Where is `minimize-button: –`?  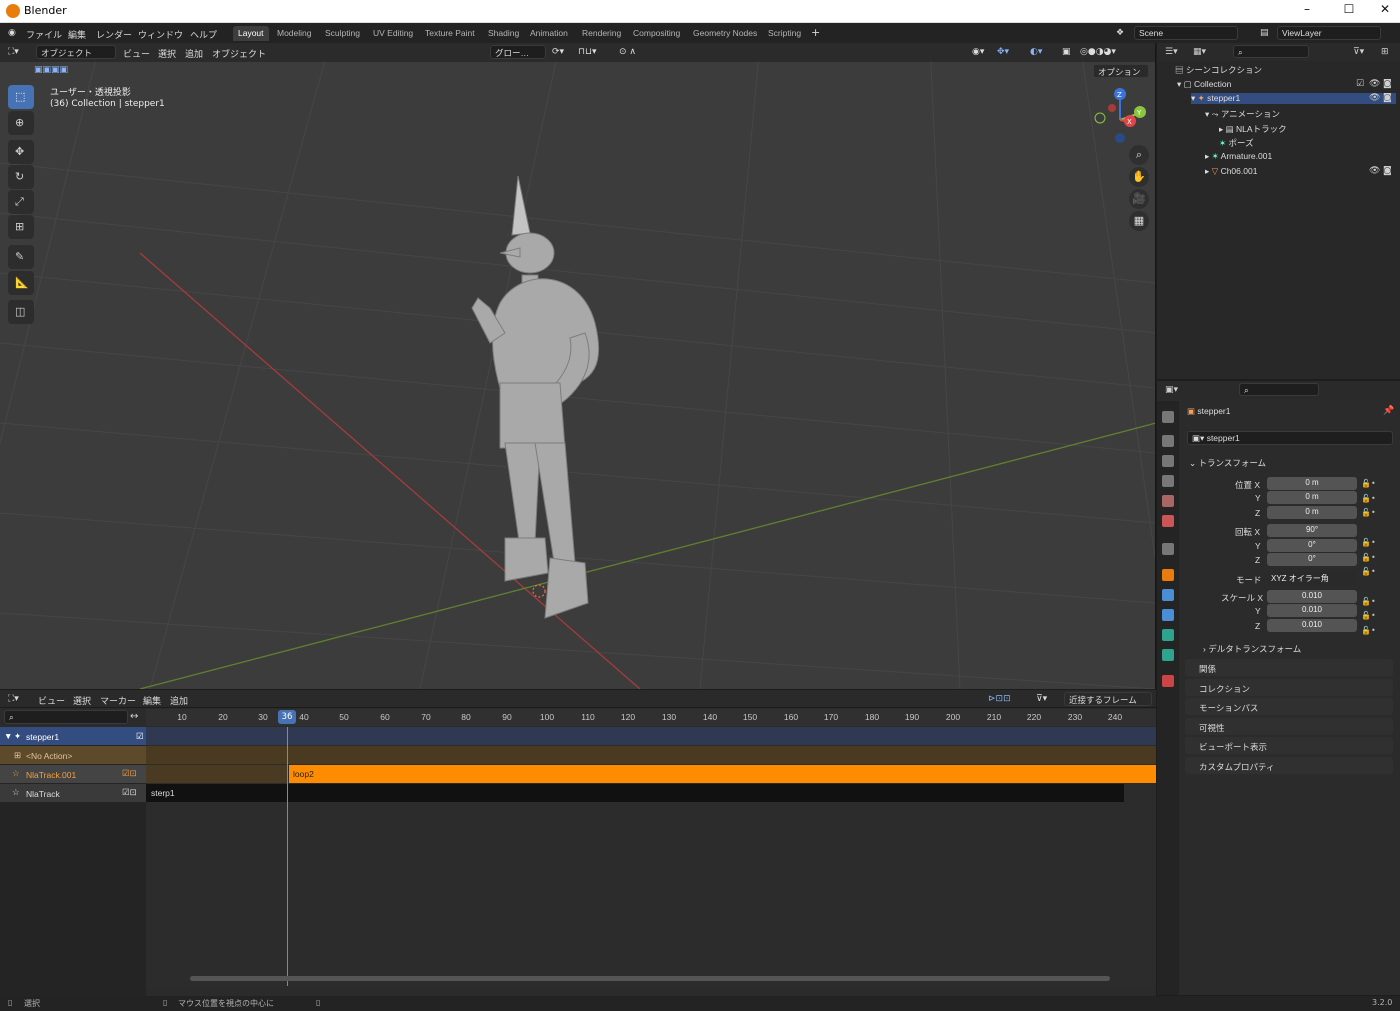 minimize-button: – is located at coordinates (1307, 9).